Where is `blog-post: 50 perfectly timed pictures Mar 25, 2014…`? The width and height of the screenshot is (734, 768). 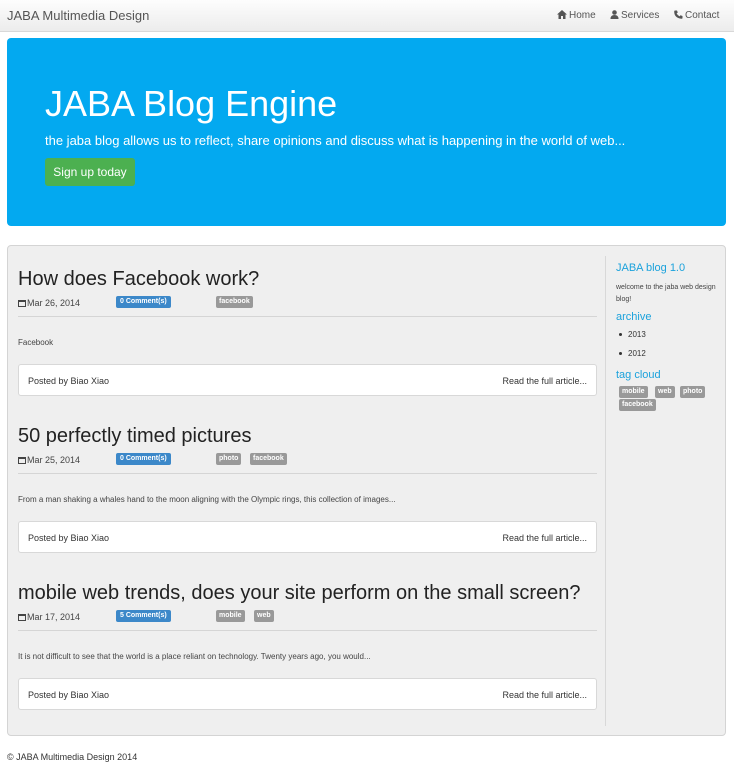
blog-post: 50 perfectly timed pictures Mar 25, 2014… is located at coordinates (307, 488).